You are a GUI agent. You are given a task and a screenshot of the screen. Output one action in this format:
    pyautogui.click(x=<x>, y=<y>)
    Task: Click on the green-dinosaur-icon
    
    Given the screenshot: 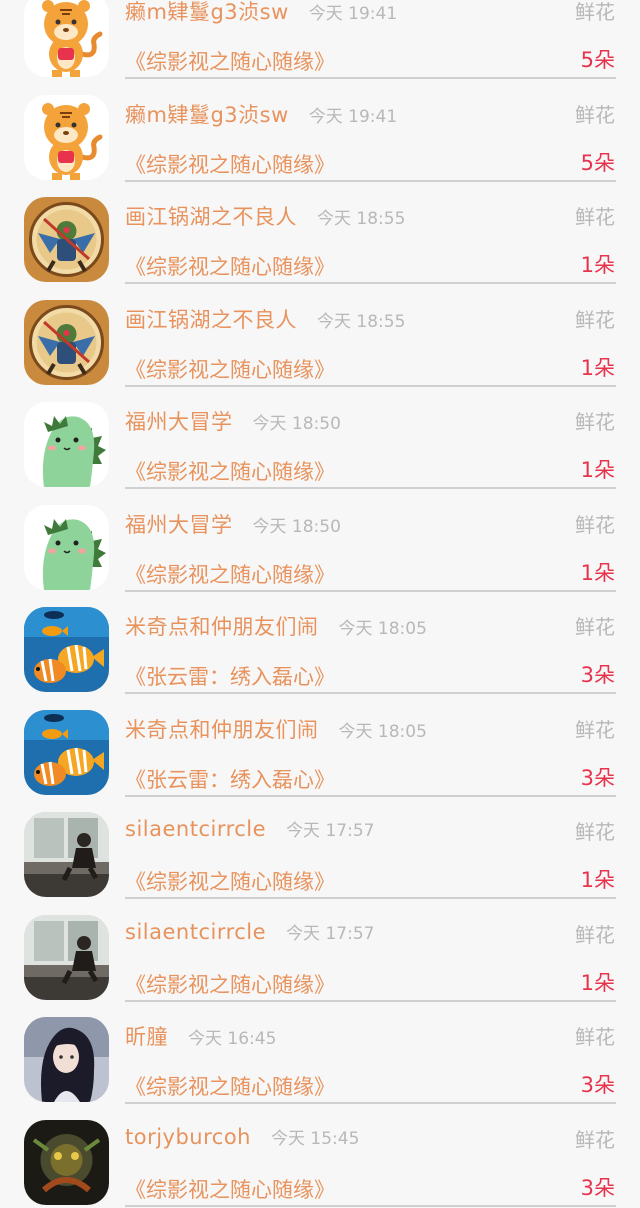 What is the action you would take?
    pyautogui.click(x=66, y=444)
    